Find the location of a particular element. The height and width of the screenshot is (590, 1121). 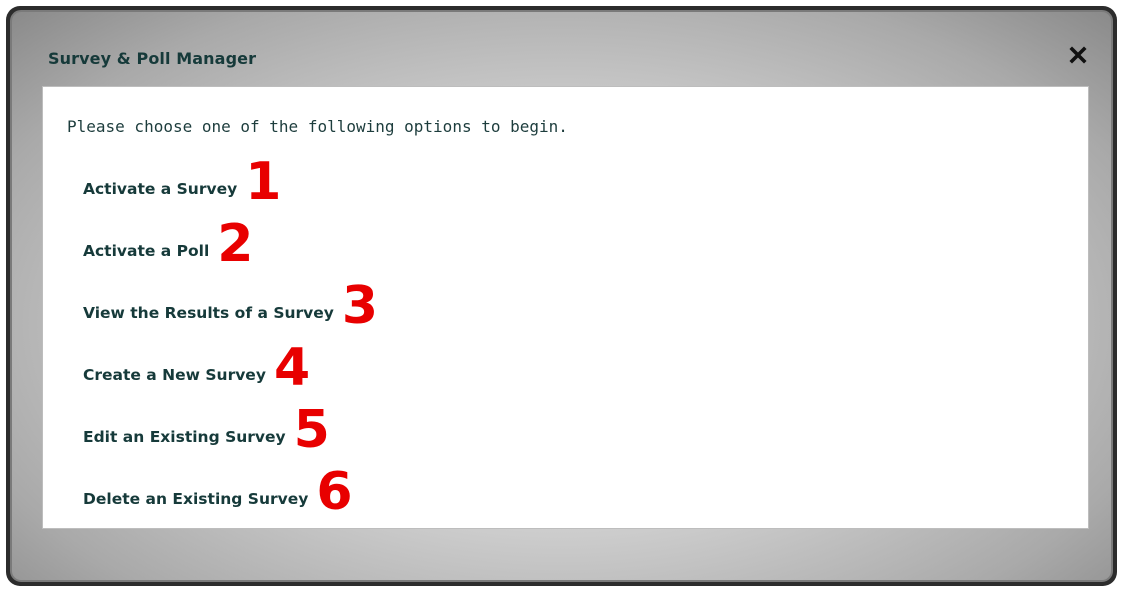

option-activate-poll: Activate a Poll 2 is located at coordinates (168, 242).